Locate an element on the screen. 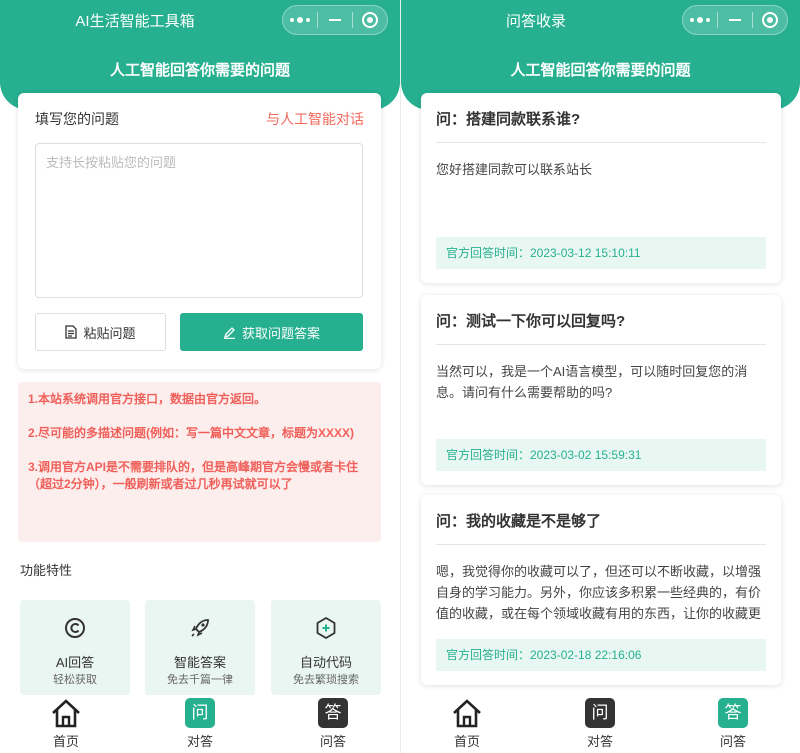  get-answer-button: 获取问题答案 is located at coordinates (271, 332).